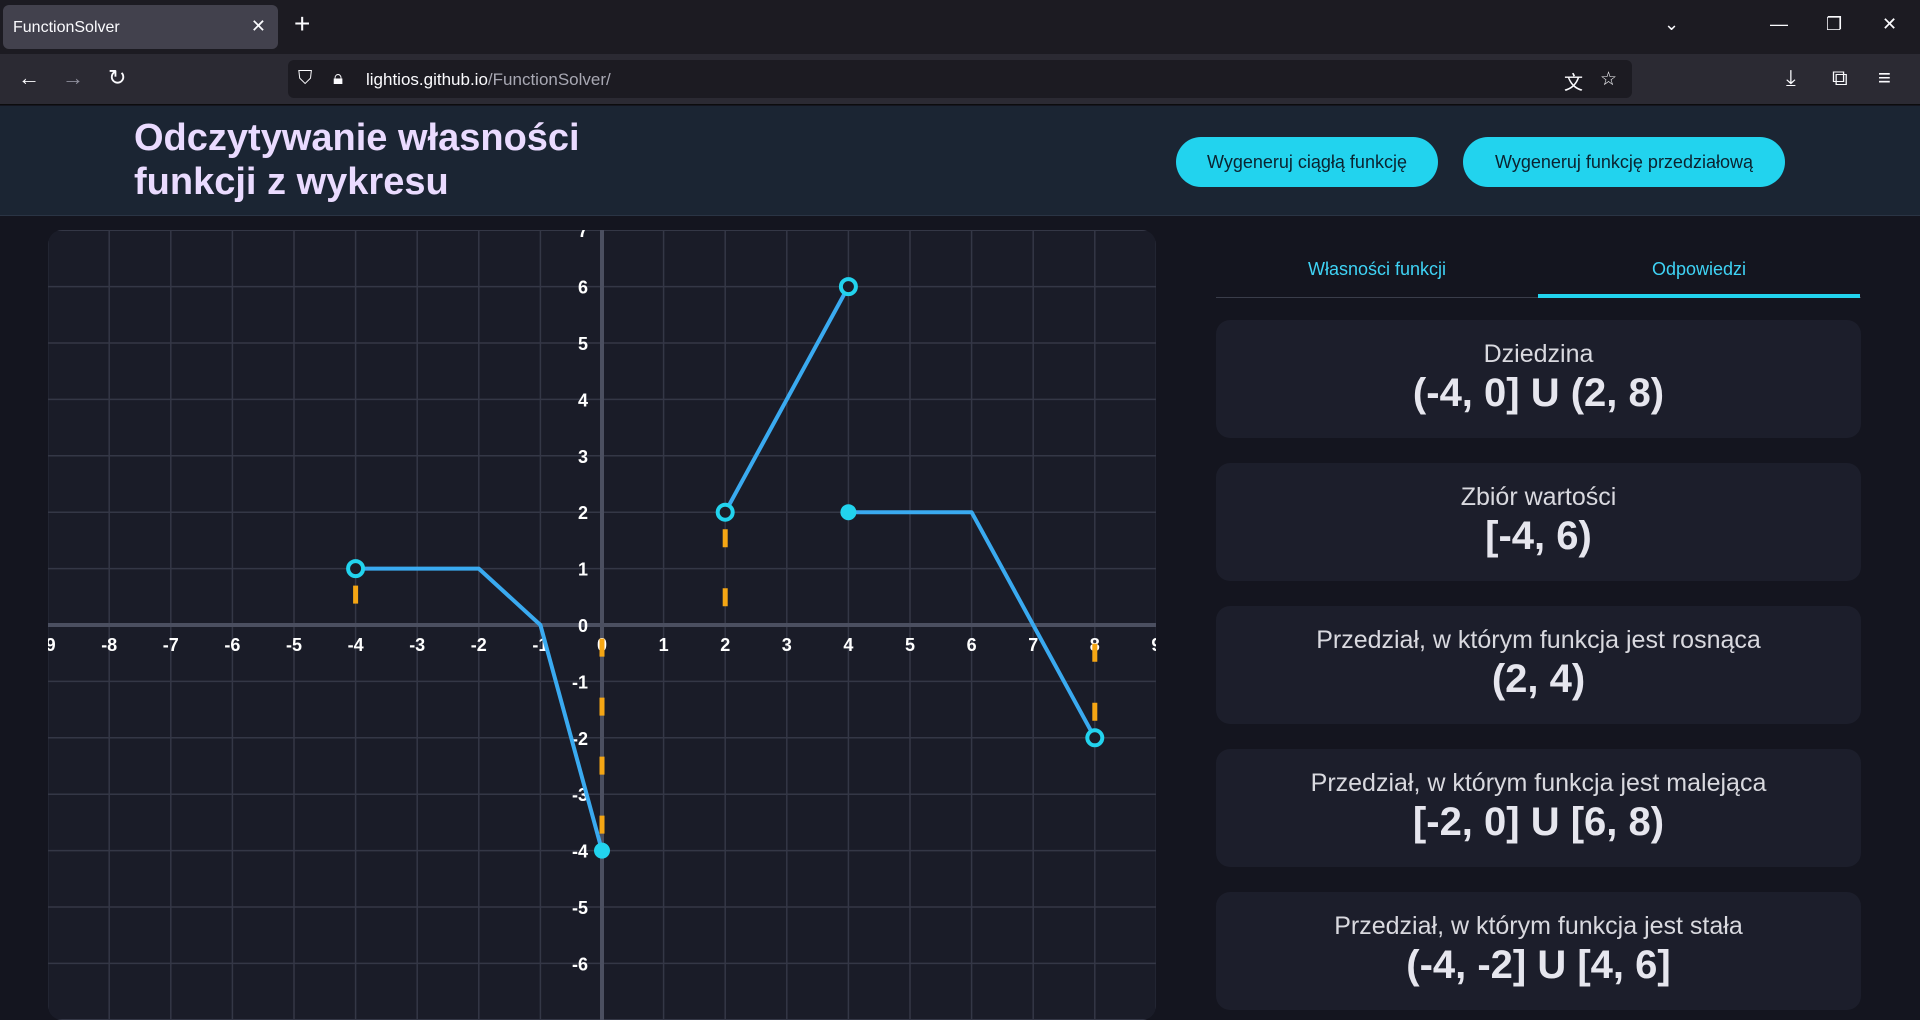 The image size is (1920, 1020). Describe the element at coordinates (417, 645) in the screenshot. I see `x-tick-label: -3` at that location.